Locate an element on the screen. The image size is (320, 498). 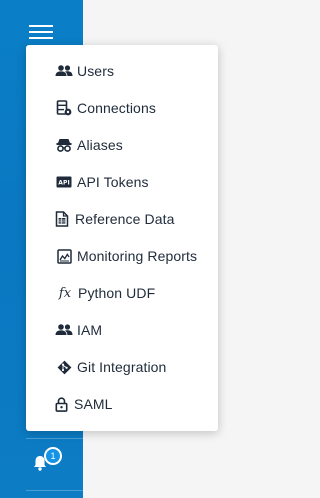
menu-item-monitoring-reports: Monitoring Reports is located at coordinates (122, 256).